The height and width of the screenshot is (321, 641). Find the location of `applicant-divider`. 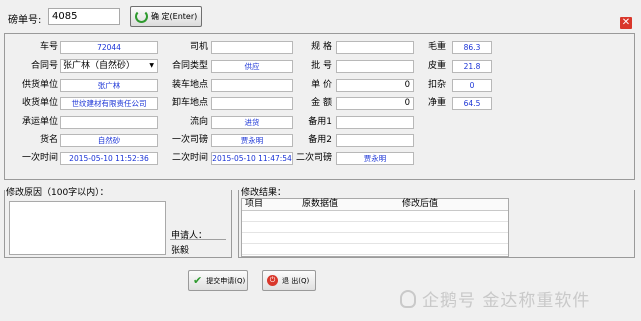

applicant-divider is located at coordinates (198, 239).